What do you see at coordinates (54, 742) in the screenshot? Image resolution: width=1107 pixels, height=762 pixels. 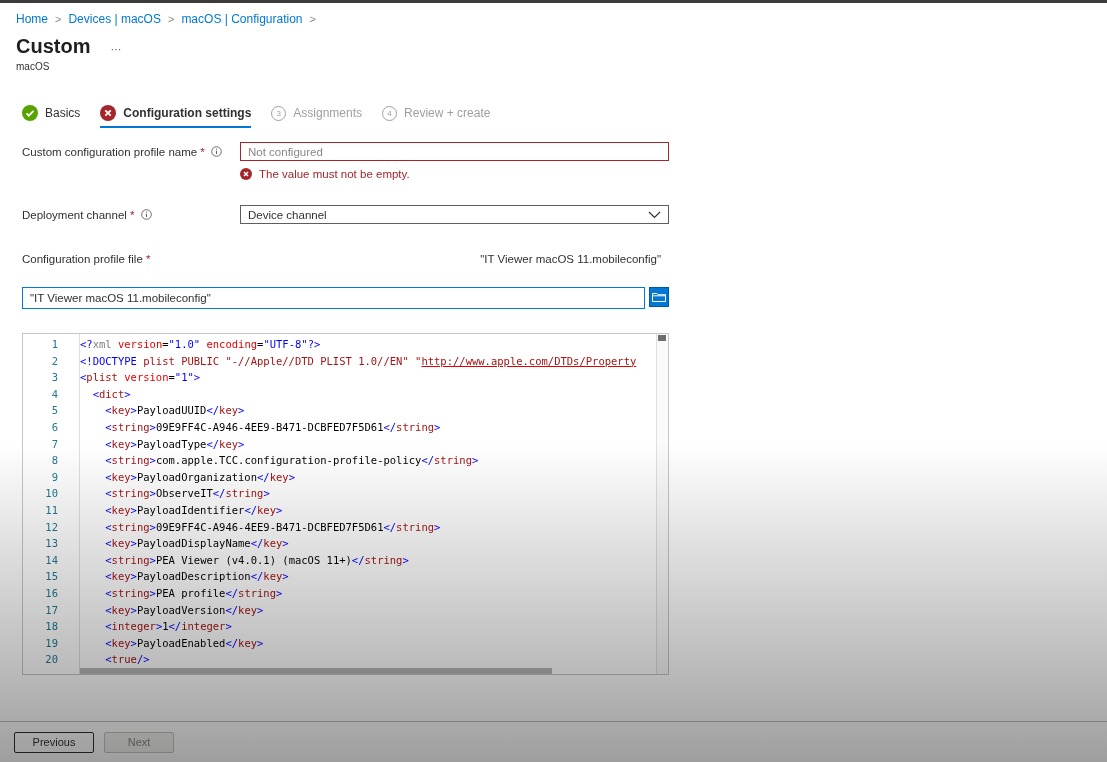 I see `previous-button: Previous` at bounding box center [54, 742].